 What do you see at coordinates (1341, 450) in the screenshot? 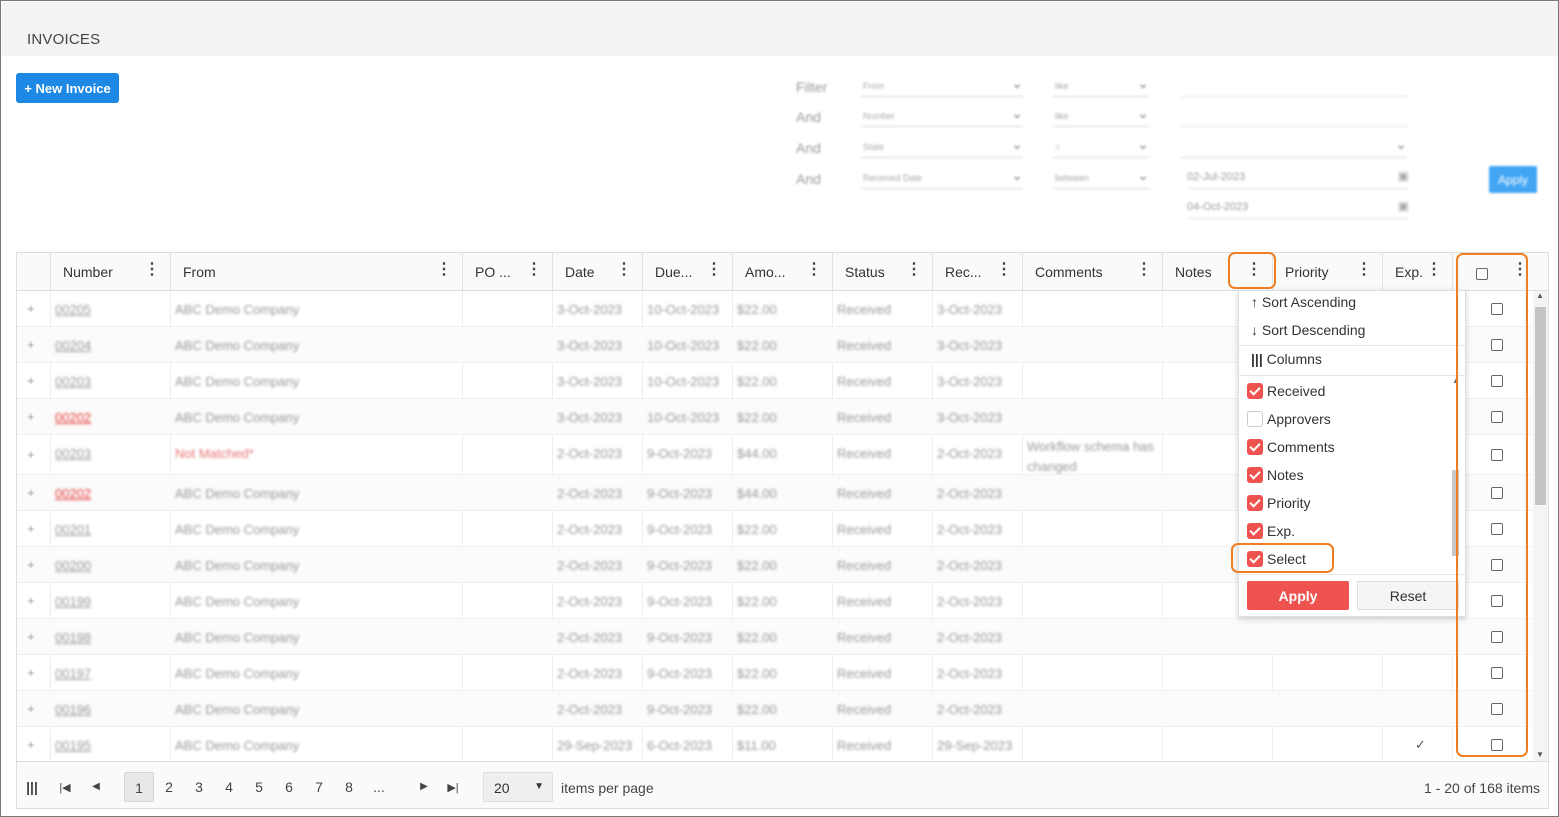
I see `column-option-comments: Comments` at bounding box center [1341, 450].